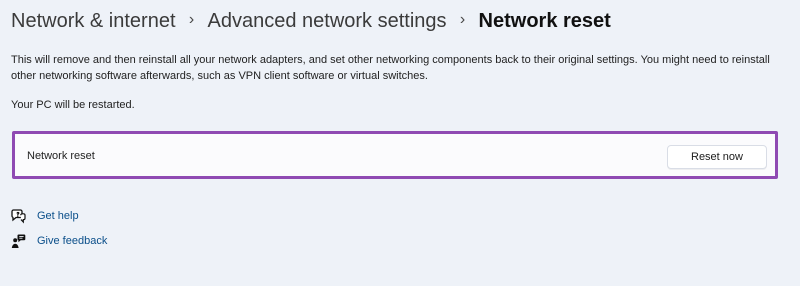 This screenshot has width=800, height=286. Describe the element at coordinates (73, 105) in the screenshot. I see `restart-note: Your PC will be restarted.` at that location.